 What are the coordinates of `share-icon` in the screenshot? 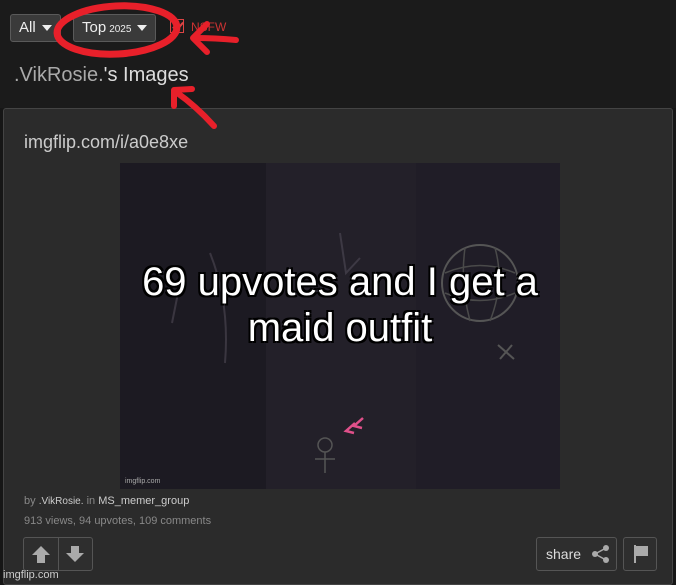 It's located at (600, 554).